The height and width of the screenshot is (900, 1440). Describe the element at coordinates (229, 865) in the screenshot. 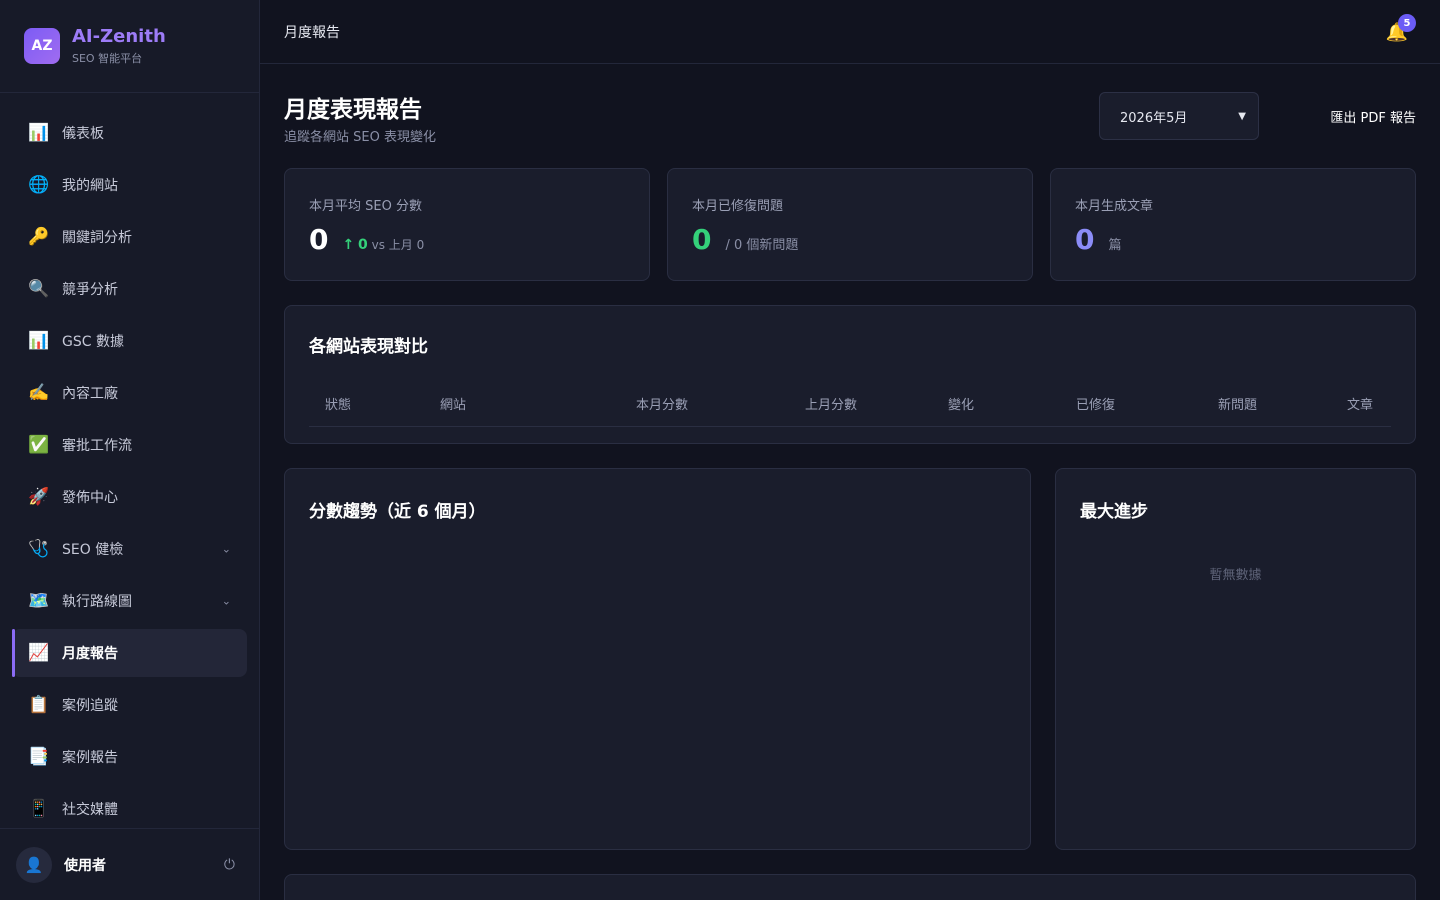

I see `power-icon: ⏻` at that location.